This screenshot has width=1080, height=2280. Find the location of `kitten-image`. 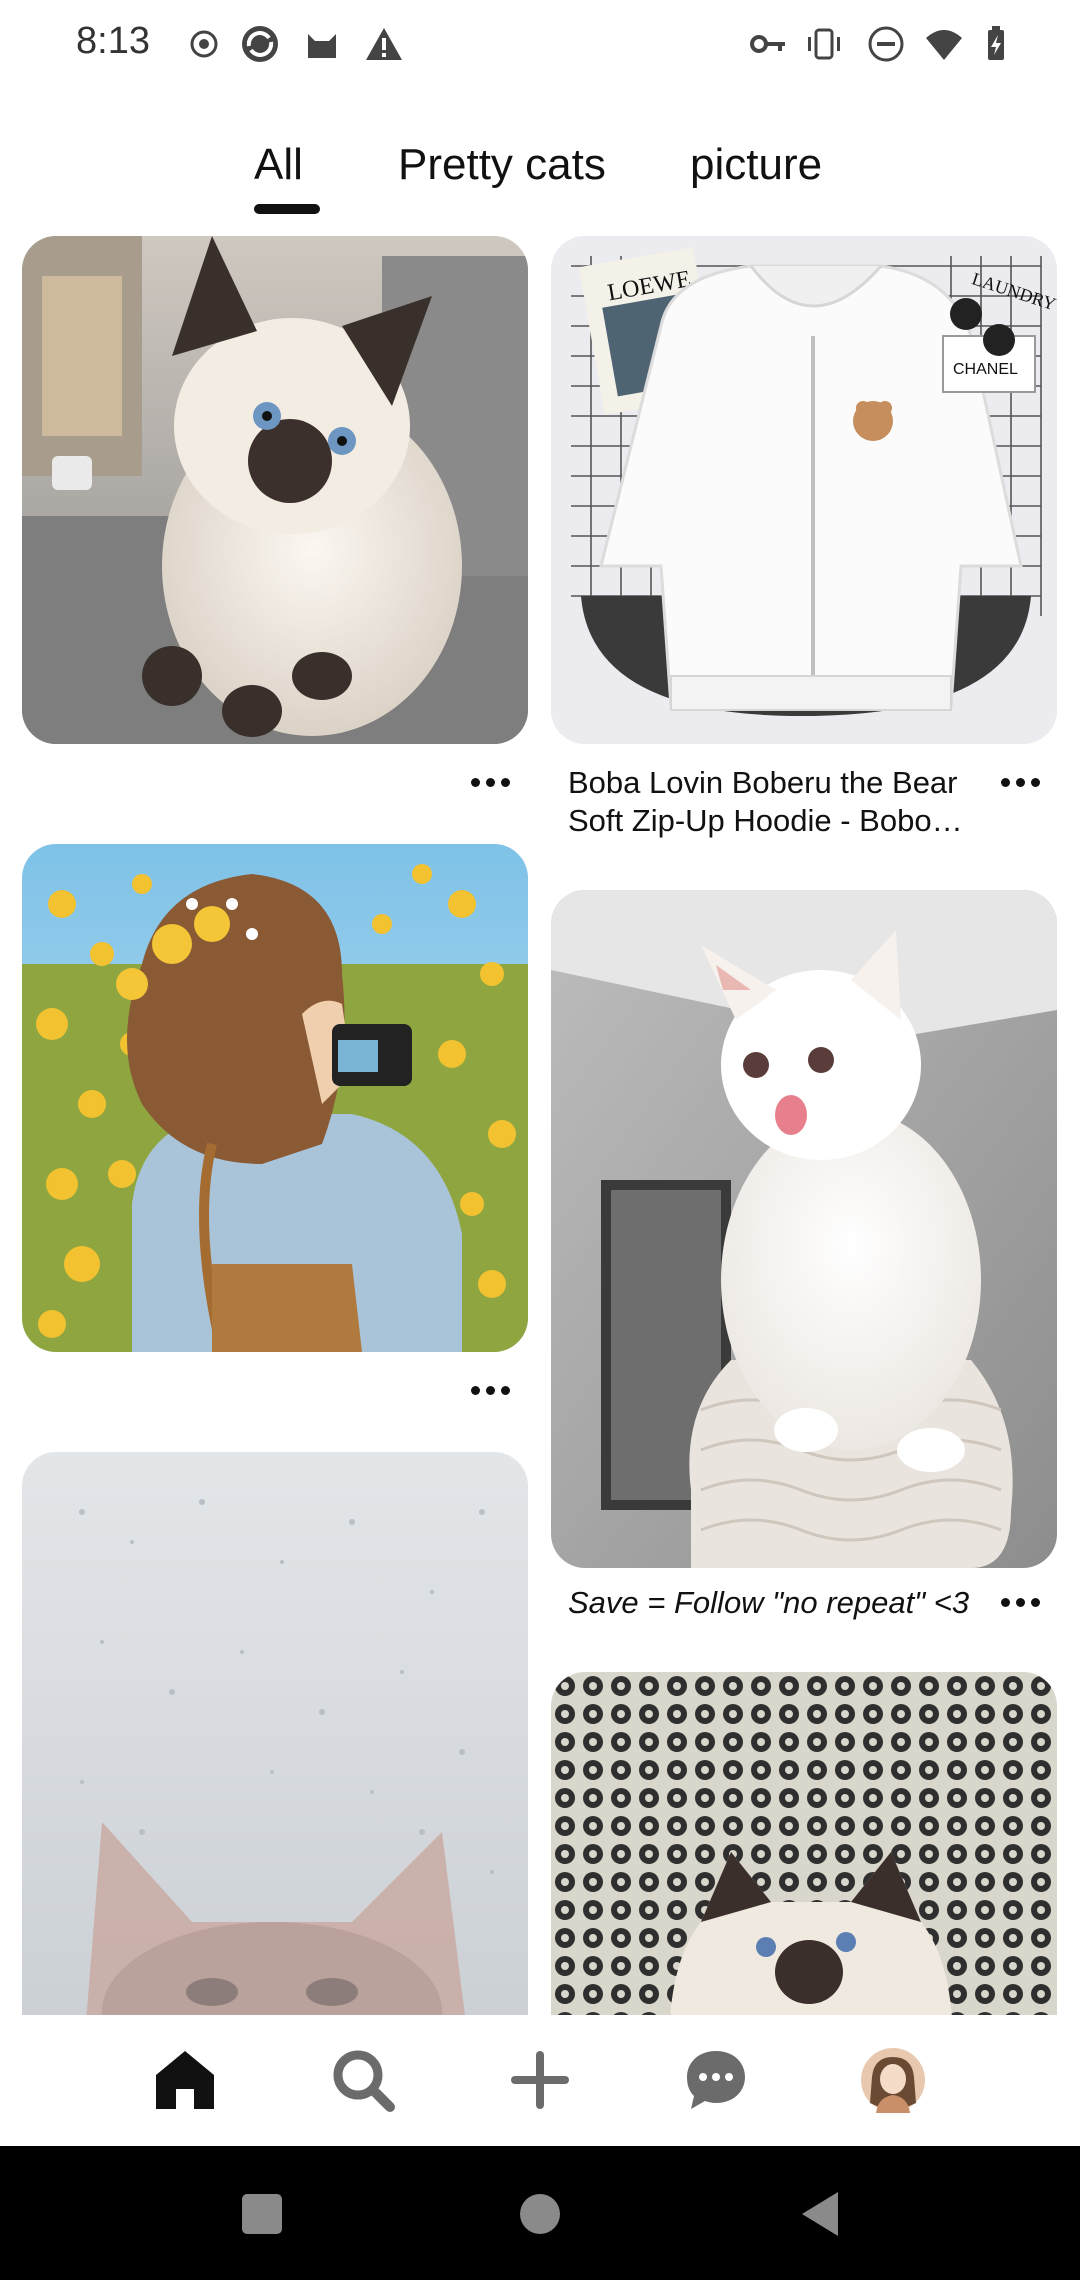

kitten-image is located at coordinates (275, 490).